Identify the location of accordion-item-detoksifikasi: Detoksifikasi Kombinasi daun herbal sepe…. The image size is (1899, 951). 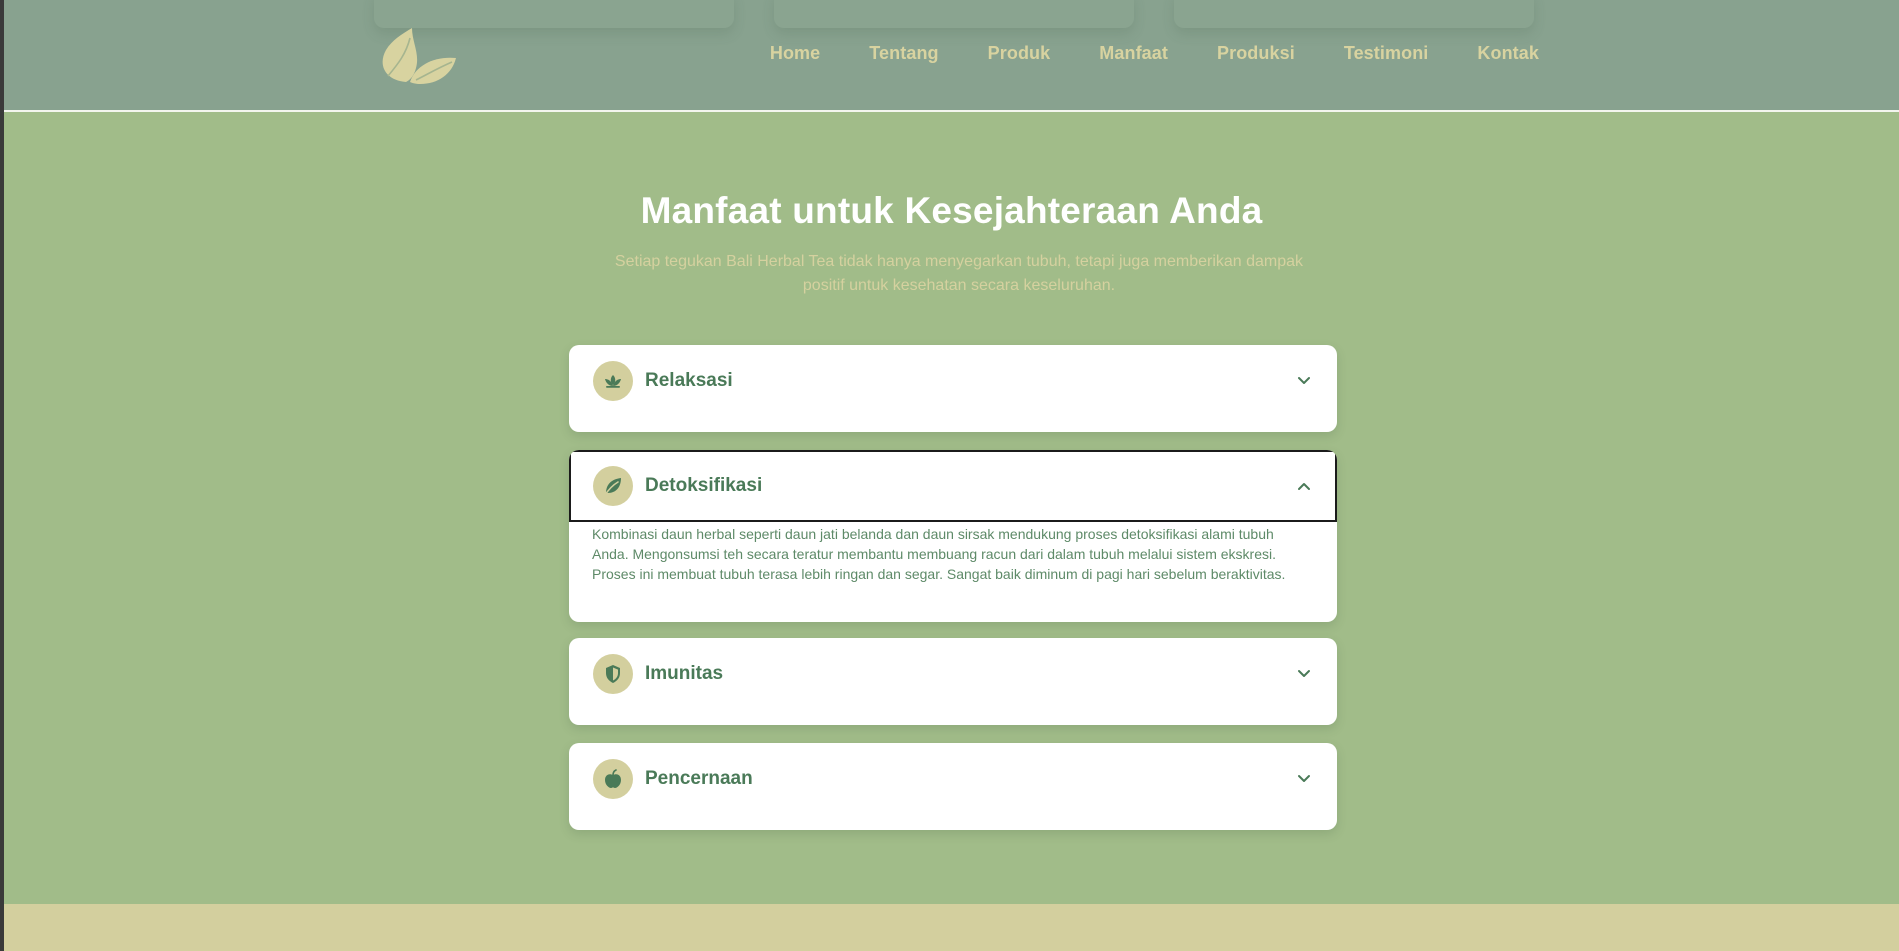
(953, 536).